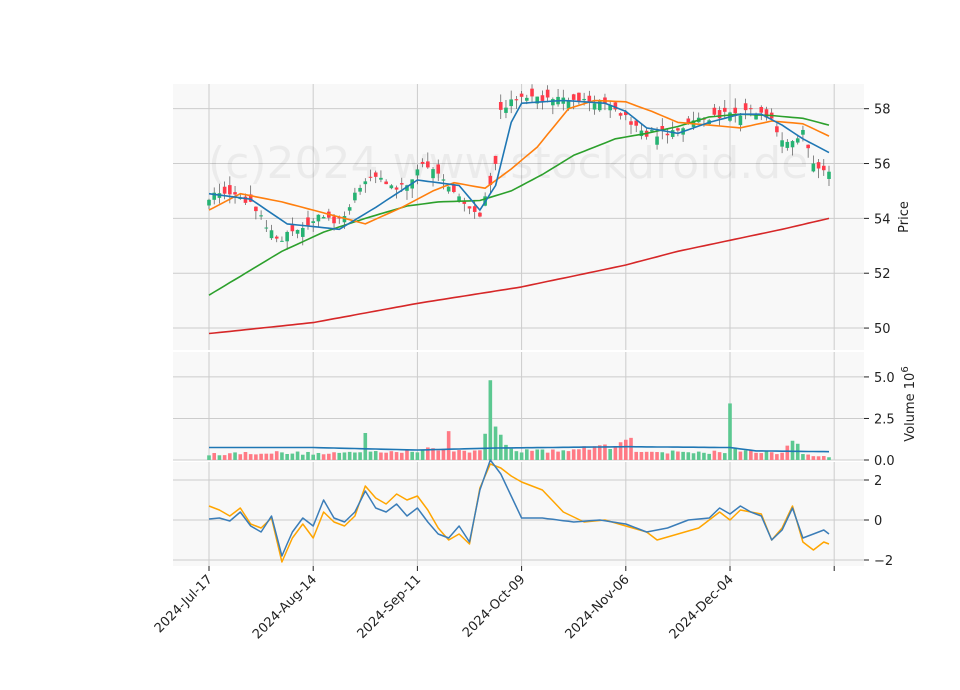  What do you see at coordinates (598, 607) in the screenshot?
I see `x-axis-tick-label: 2024-Nov-06` at bounding box center [598, 607].